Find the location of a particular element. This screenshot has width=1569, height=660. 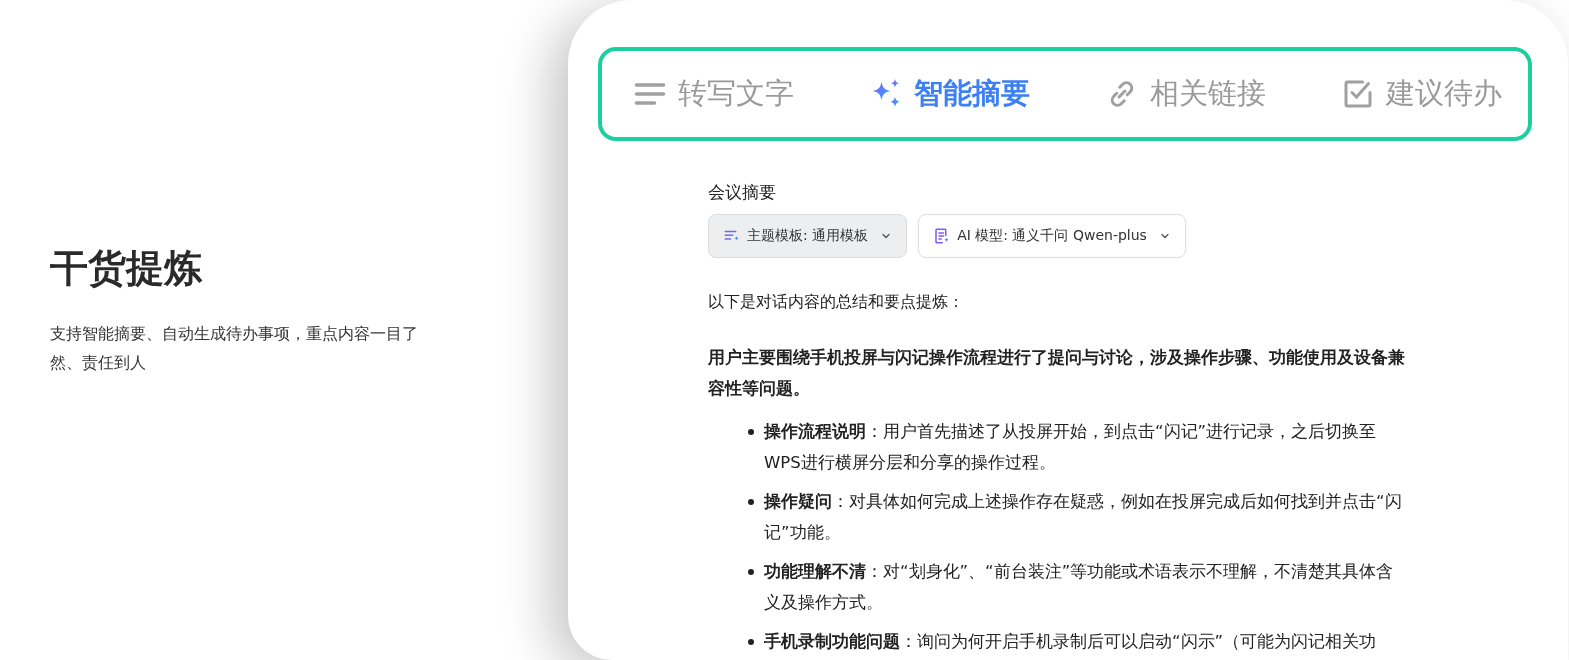

tab: 相关链接 is located at coordinates (1185, 94).